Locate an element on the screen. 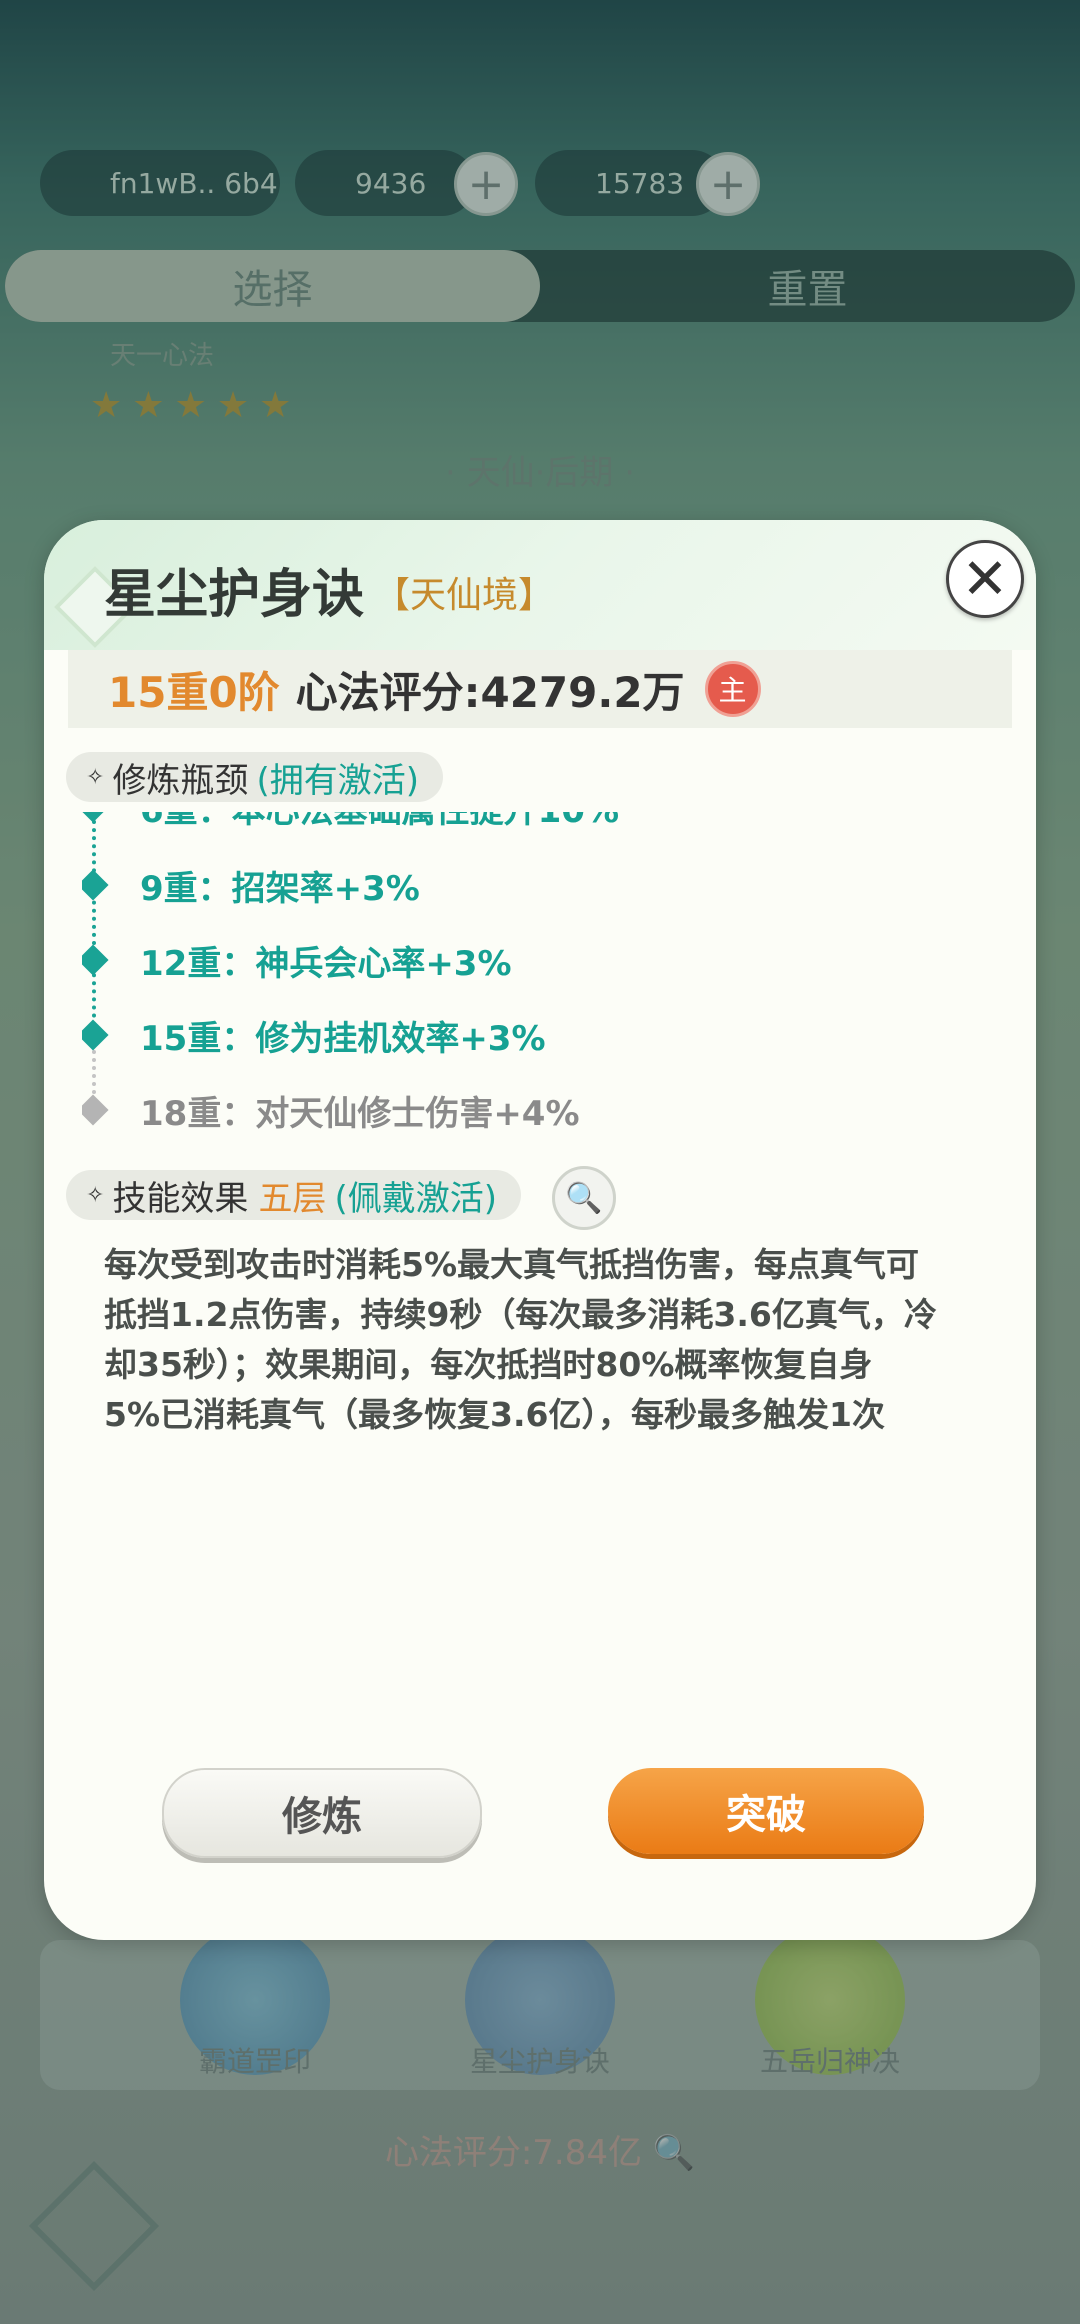  bottleneck-status: (拥有激活) is located at coordinates (337, 780).